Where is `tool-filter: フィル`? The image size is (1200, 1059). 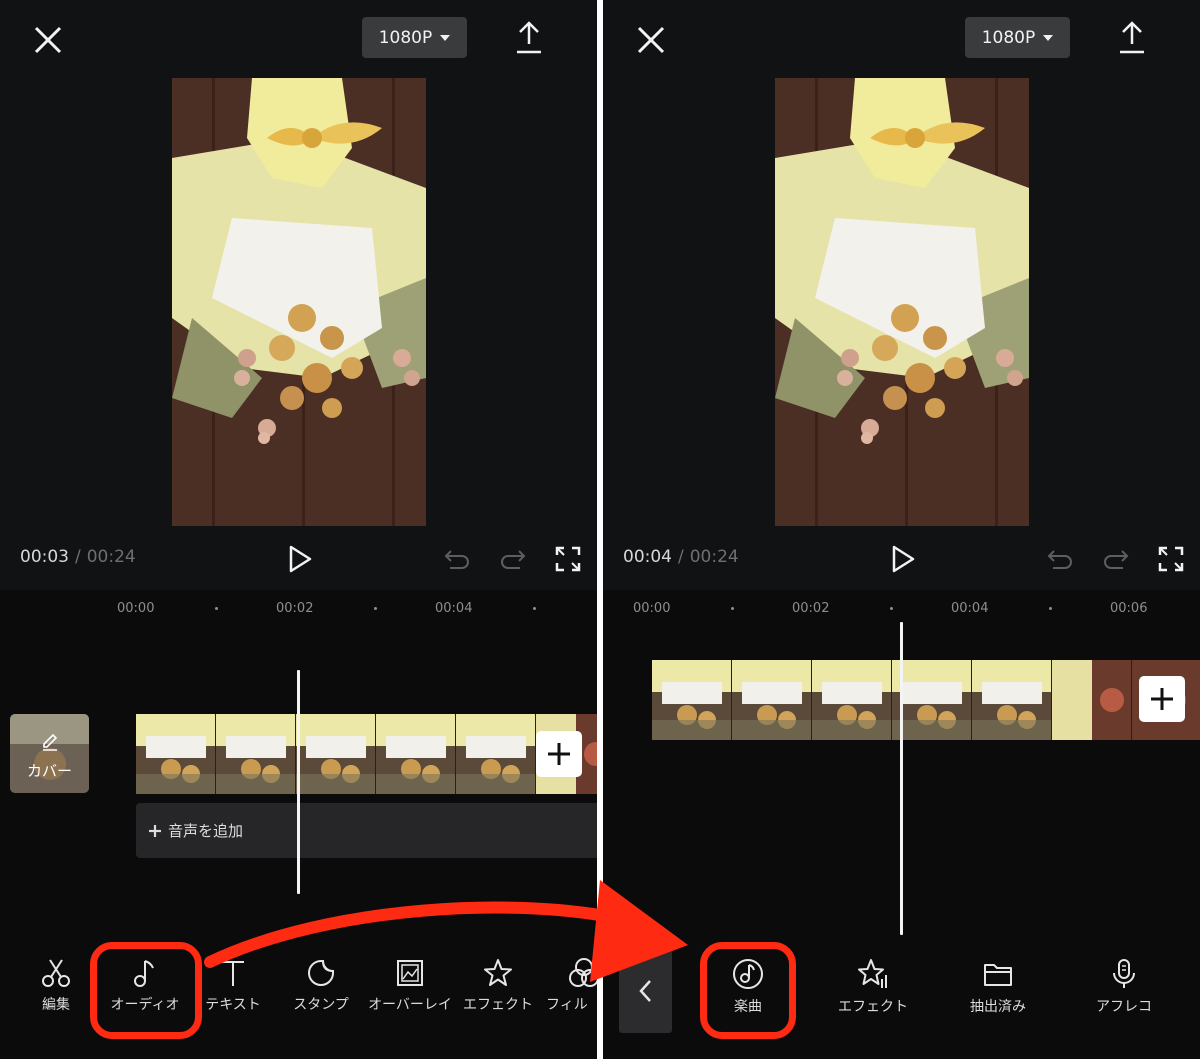 tool-filter: フィル is located at coordinates (571, 986).